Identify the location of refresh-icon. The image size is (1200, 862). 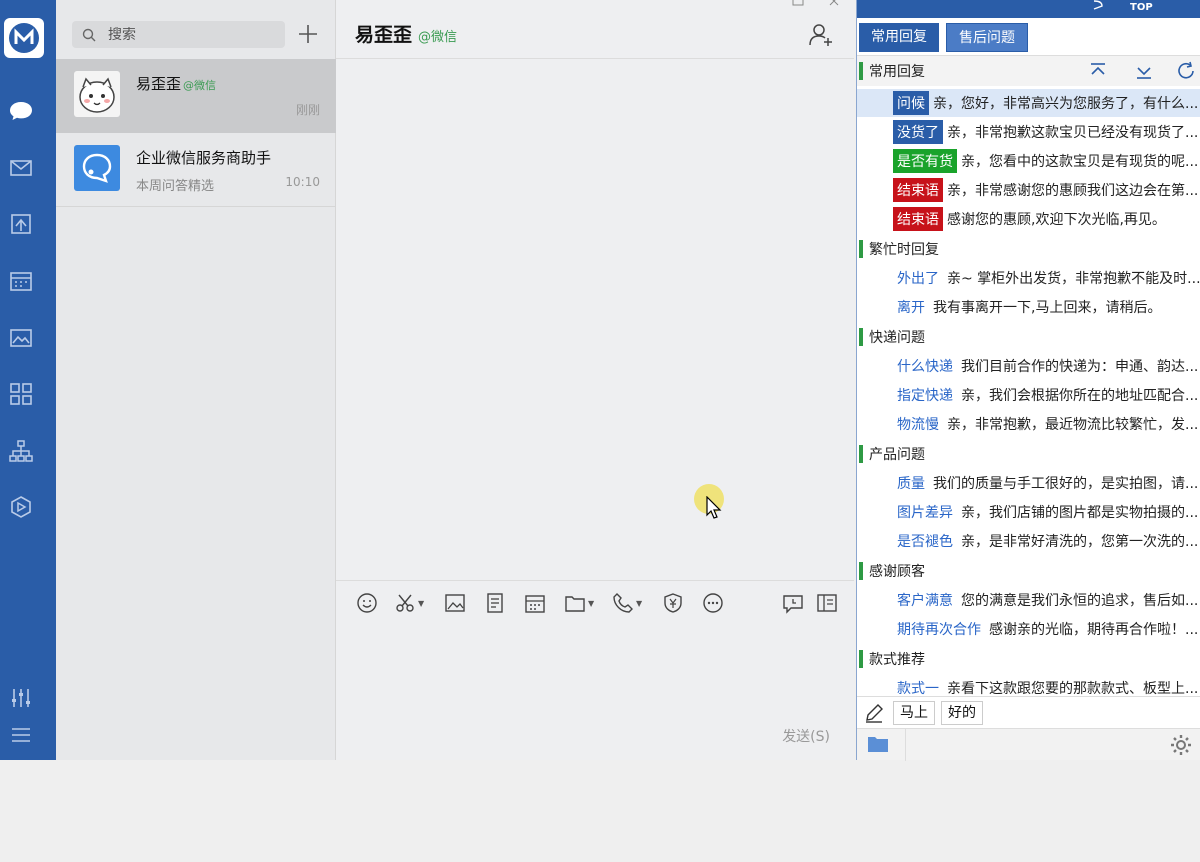
(1186, 71).